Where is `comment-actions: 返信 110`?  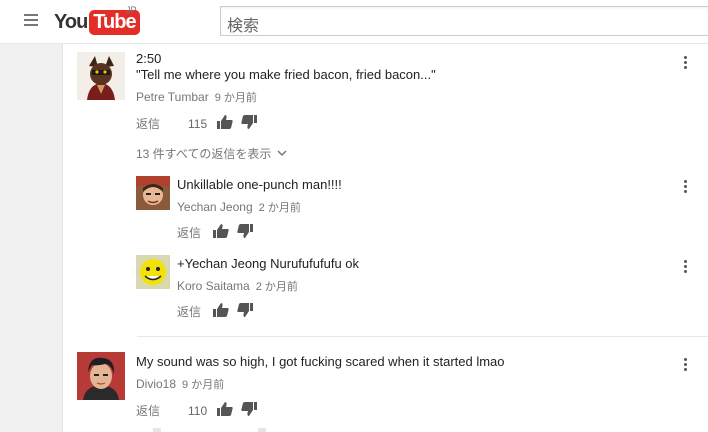 comment-actions: 返信 110 is located at coordinates (197, 410).